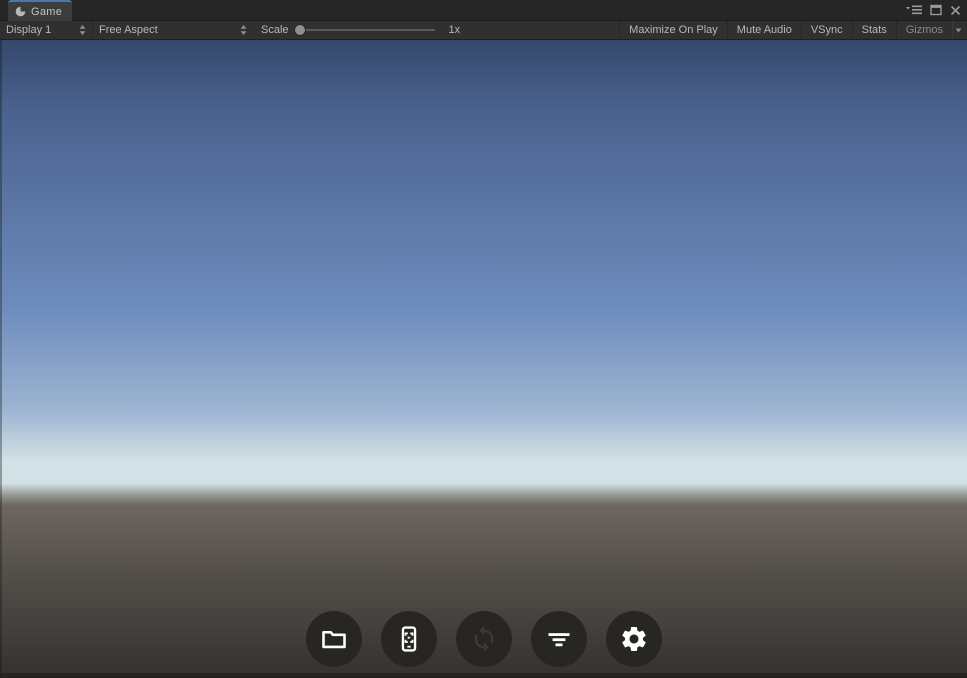 This screenshot has height=678, width=967. I want to click on stats-label: Stats, so click(874, 30).